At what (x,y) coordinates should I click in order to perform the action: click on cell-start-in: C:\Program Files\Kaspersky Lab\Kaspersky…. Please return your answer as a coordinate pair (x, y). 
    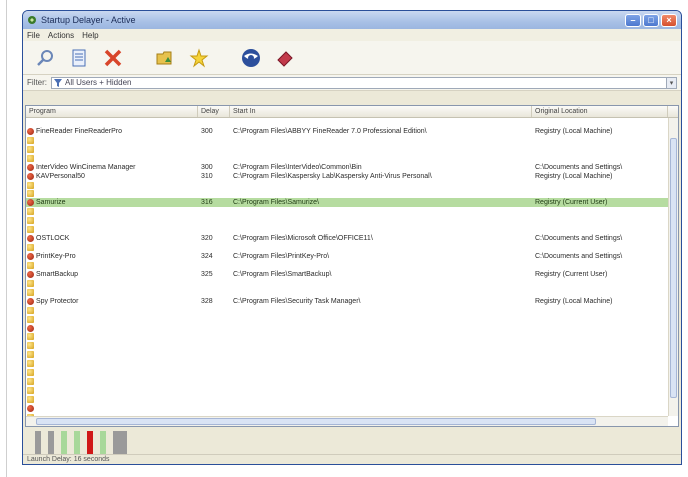
    Looking at the image, I should click on (381, 176).